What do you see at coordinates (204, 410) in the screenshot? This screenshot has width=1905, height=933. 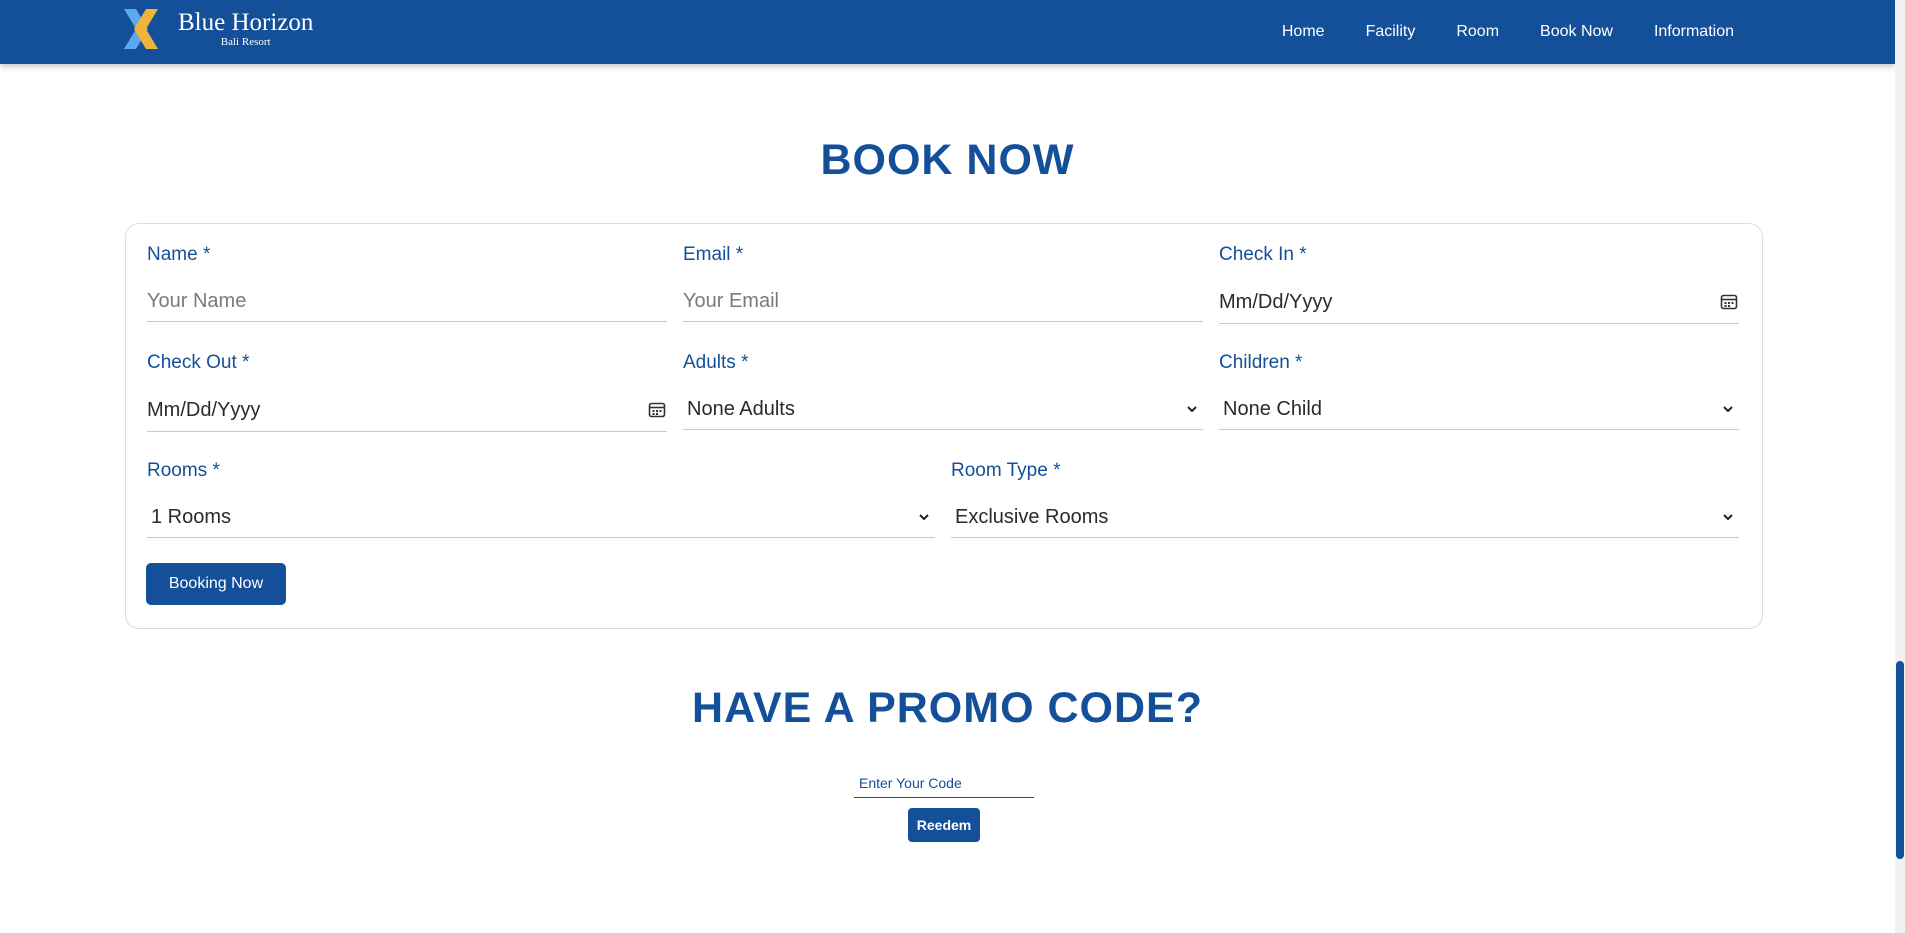 I see `check-out-value: Mm/Dd/Yyyy` at bounding box center [204, 410].